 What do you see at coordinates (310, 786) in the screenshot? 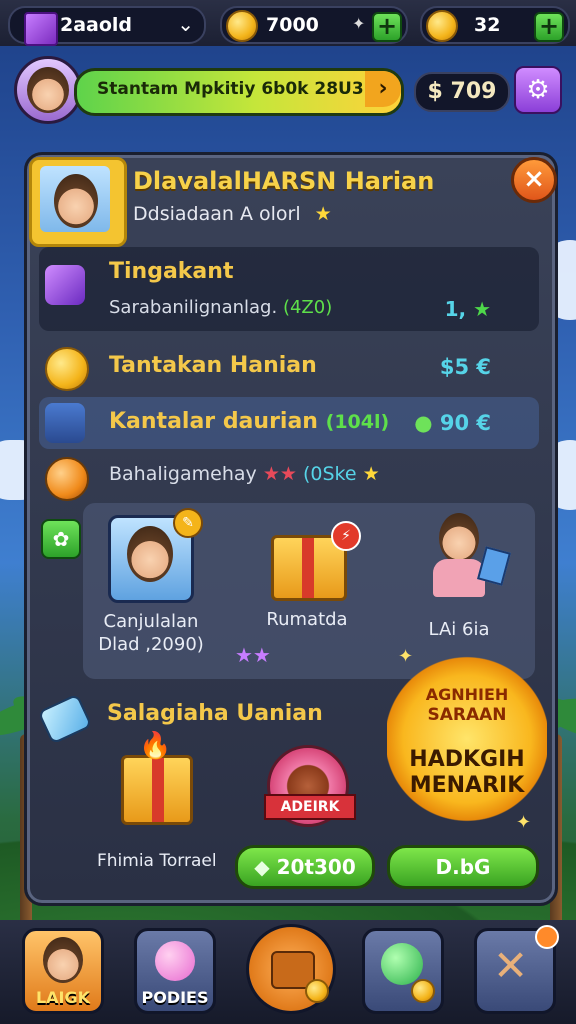
I see `donut-badge-icon: ADEIRK` at bounding box center [310, 786].